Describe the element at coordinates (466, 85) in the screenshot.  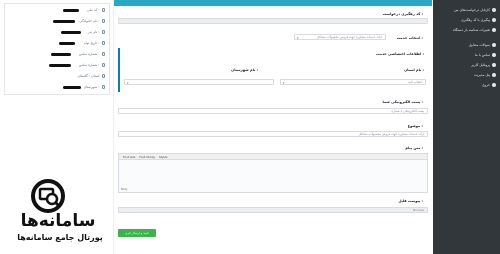
I see `sidebar-item-logout: خروج` at that location.